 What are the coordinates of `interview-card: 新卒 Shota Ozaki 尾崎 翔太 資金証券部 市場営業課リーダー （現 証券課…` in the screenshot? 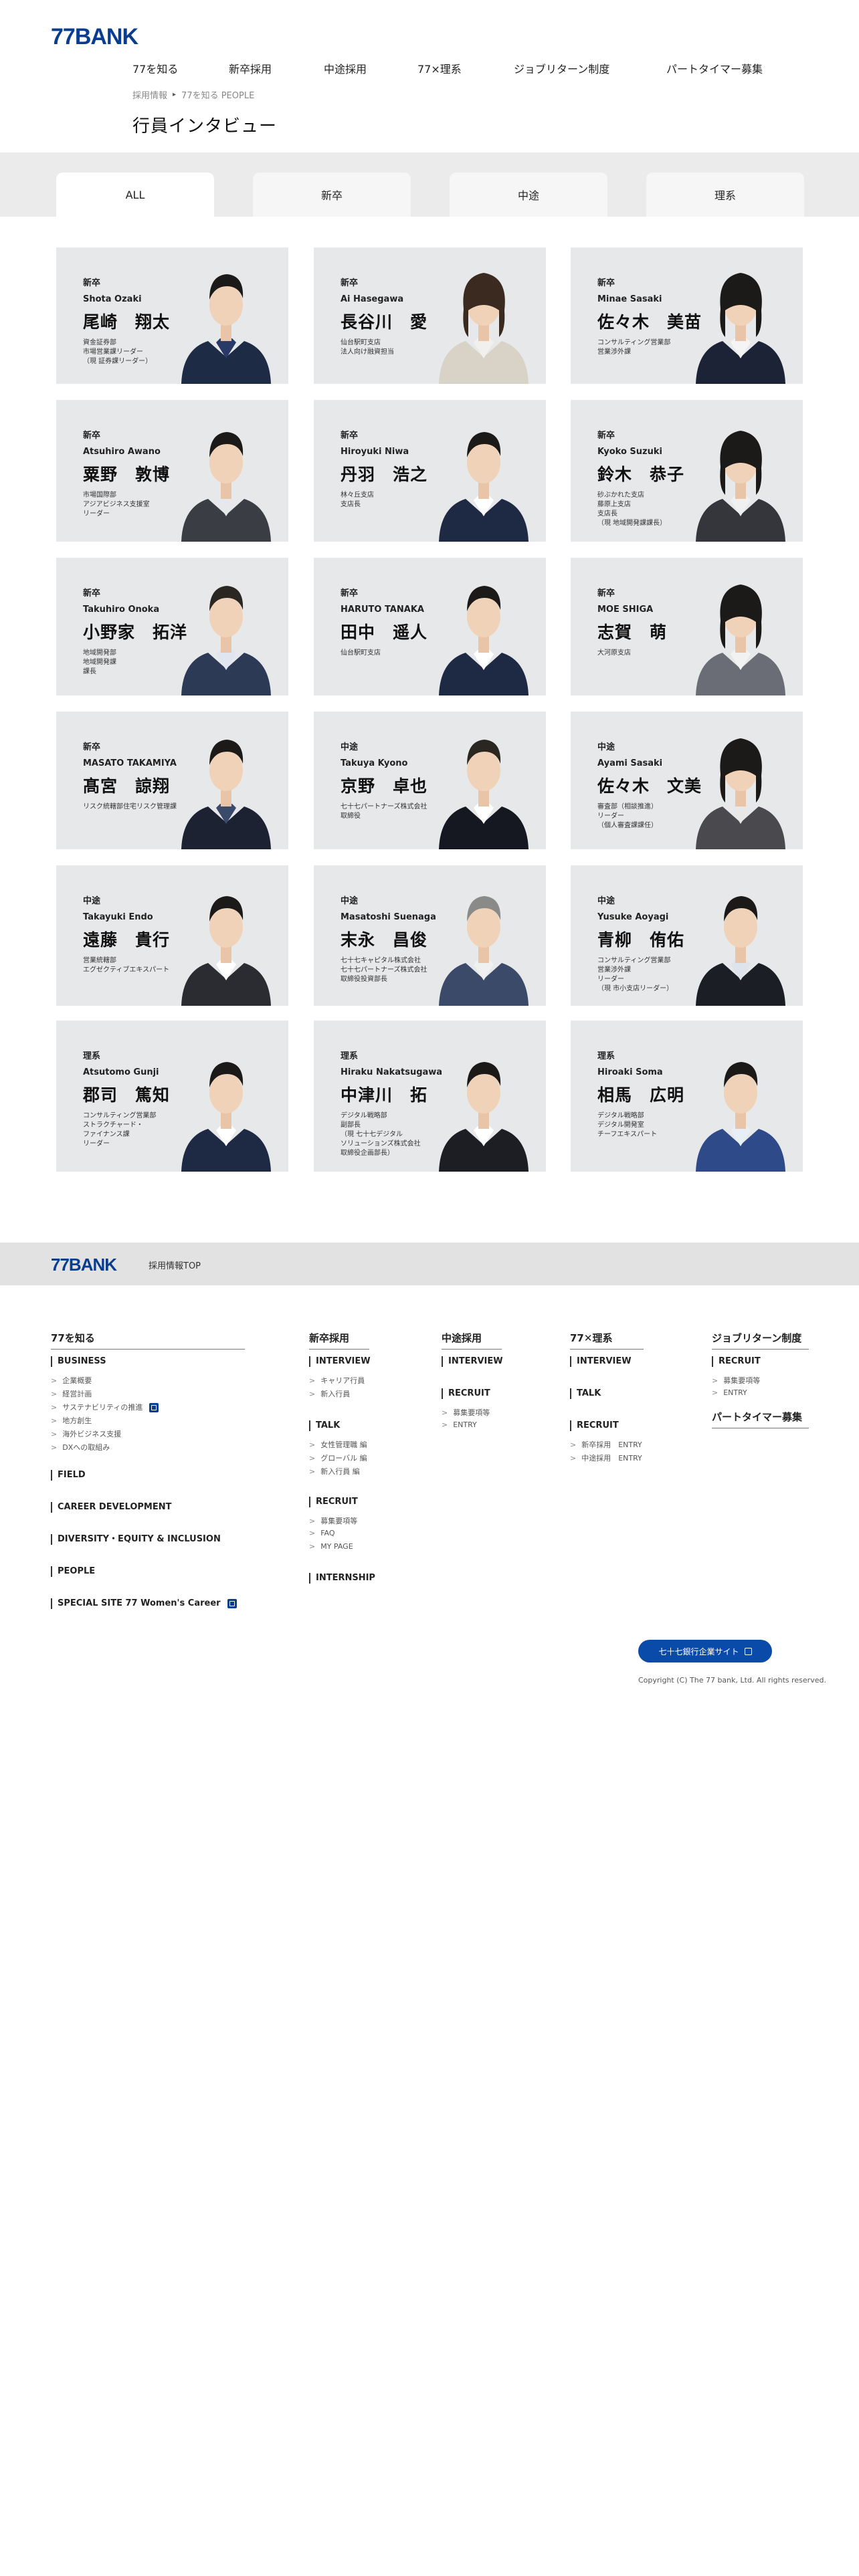 It's located at (172, 315).